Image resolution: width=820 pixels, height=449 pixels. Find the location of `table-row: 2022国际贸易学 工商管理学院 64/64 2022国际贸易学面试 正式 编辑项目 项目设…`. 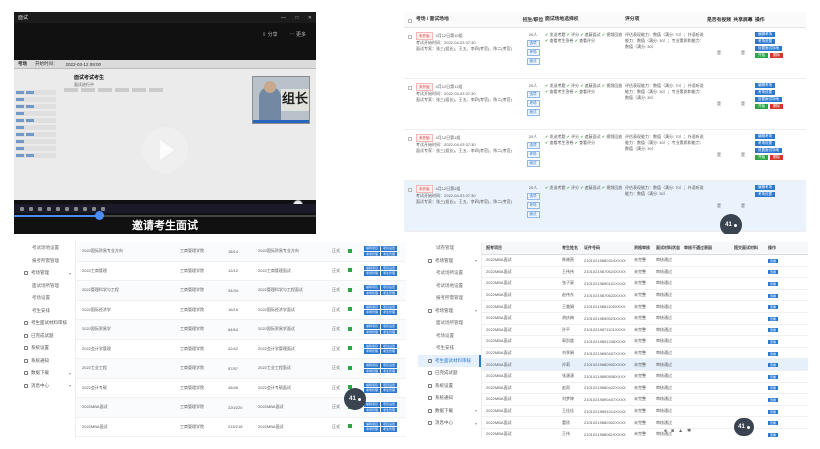

table-row: 2022国际贸易学 工商管理学院 64/64 2022国际贸易学面试 正式 编辑项目 项目设… is located at coordinates (241, 330).